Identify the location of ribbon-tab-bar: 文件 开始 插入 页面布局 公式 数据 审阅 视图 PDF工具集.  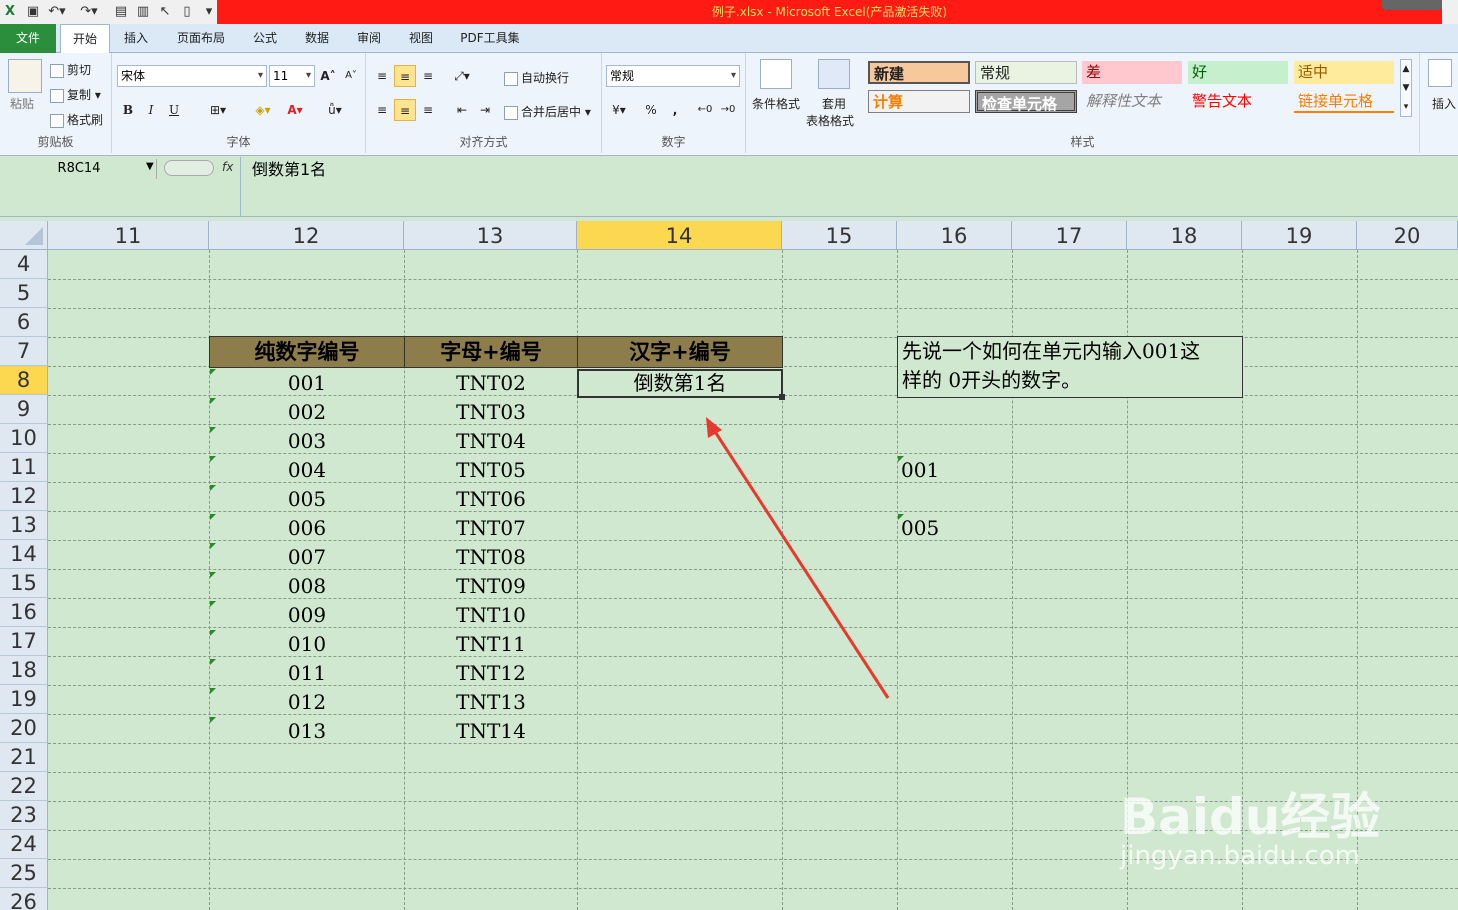
(729, 39).